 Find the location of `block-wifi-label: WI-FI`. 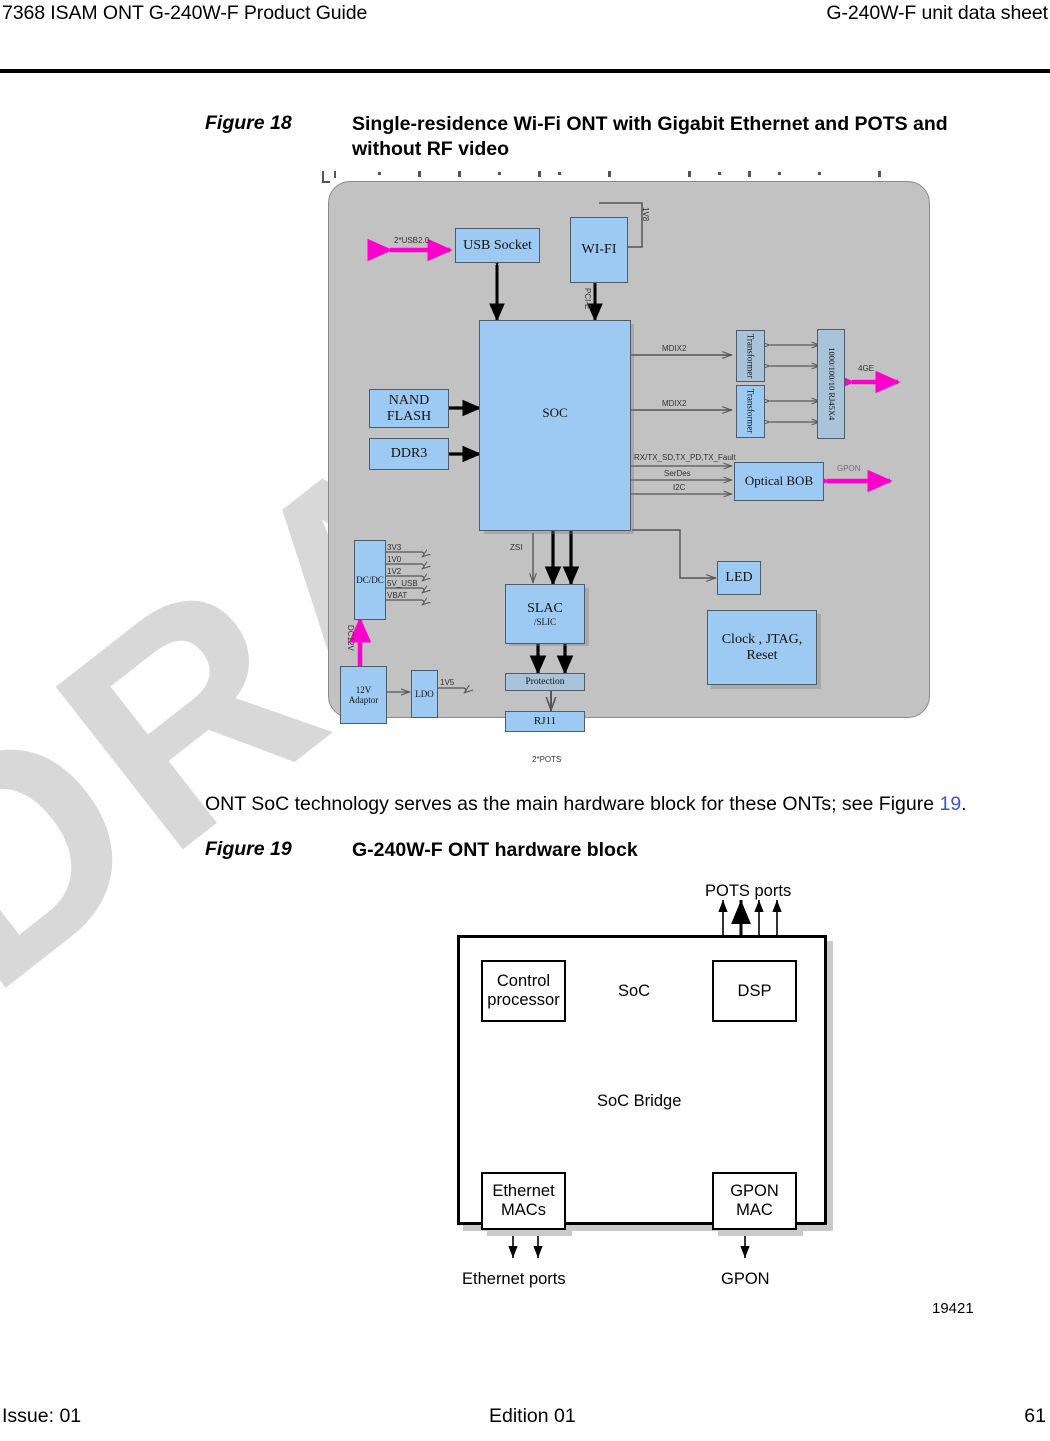

block-wifi-label: WI-FI is located at coordinates (599, 250).